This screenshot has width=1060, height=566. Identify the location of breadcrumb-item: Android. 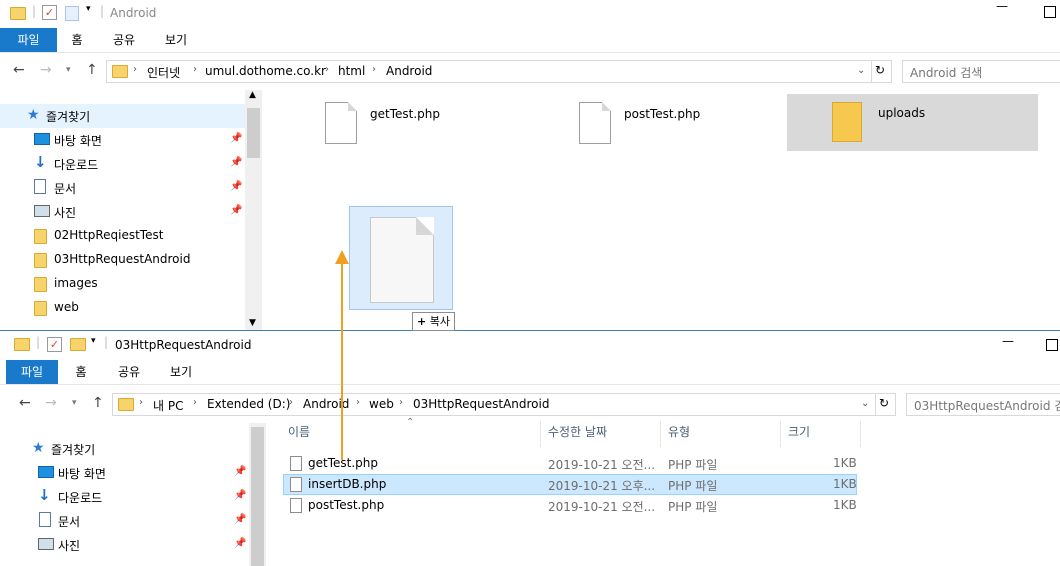
(409, 71).